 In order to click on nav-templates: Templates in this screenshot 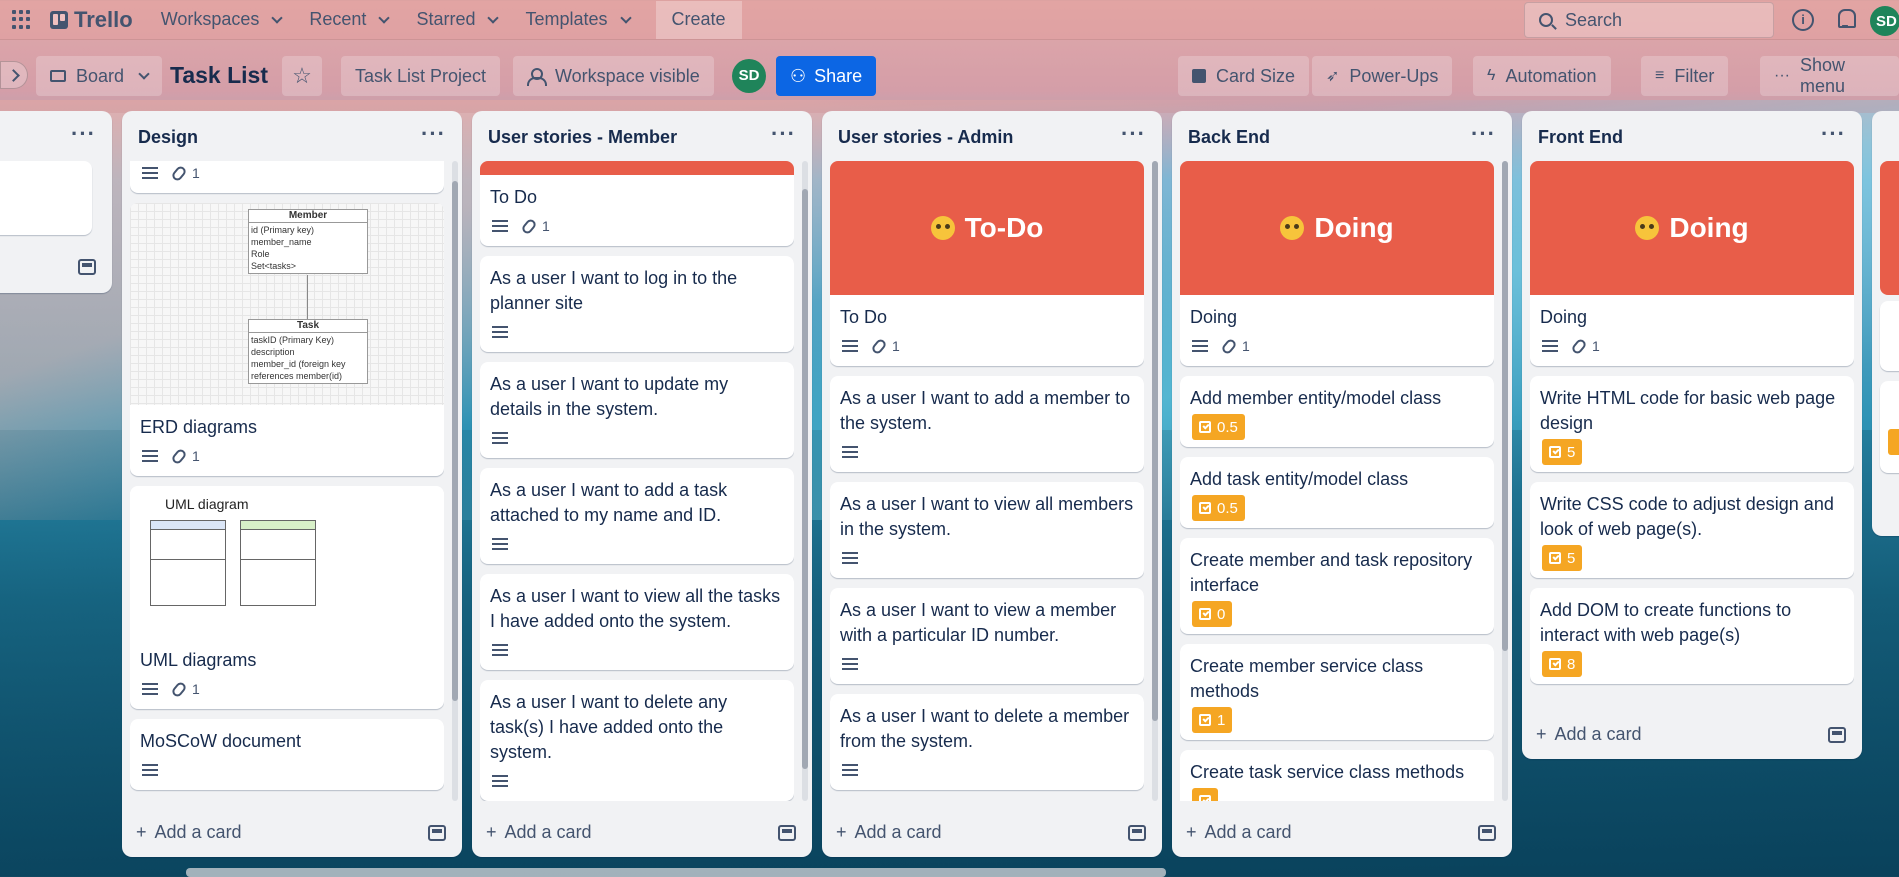, I will do `click(578, 19)`.